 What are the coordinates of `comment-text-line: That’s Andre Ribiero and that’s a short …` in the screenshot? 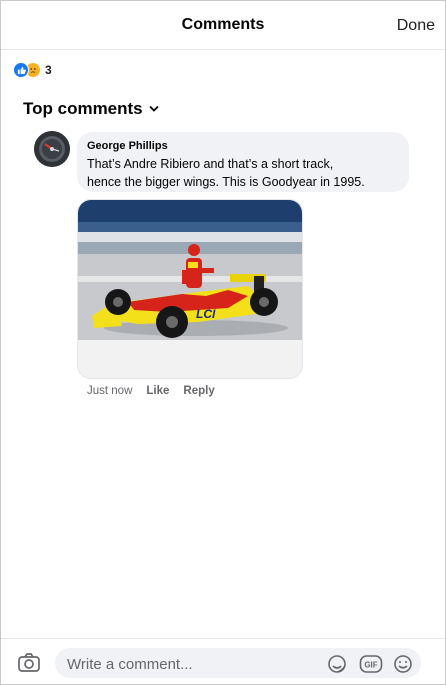 It's located at (210, 164).